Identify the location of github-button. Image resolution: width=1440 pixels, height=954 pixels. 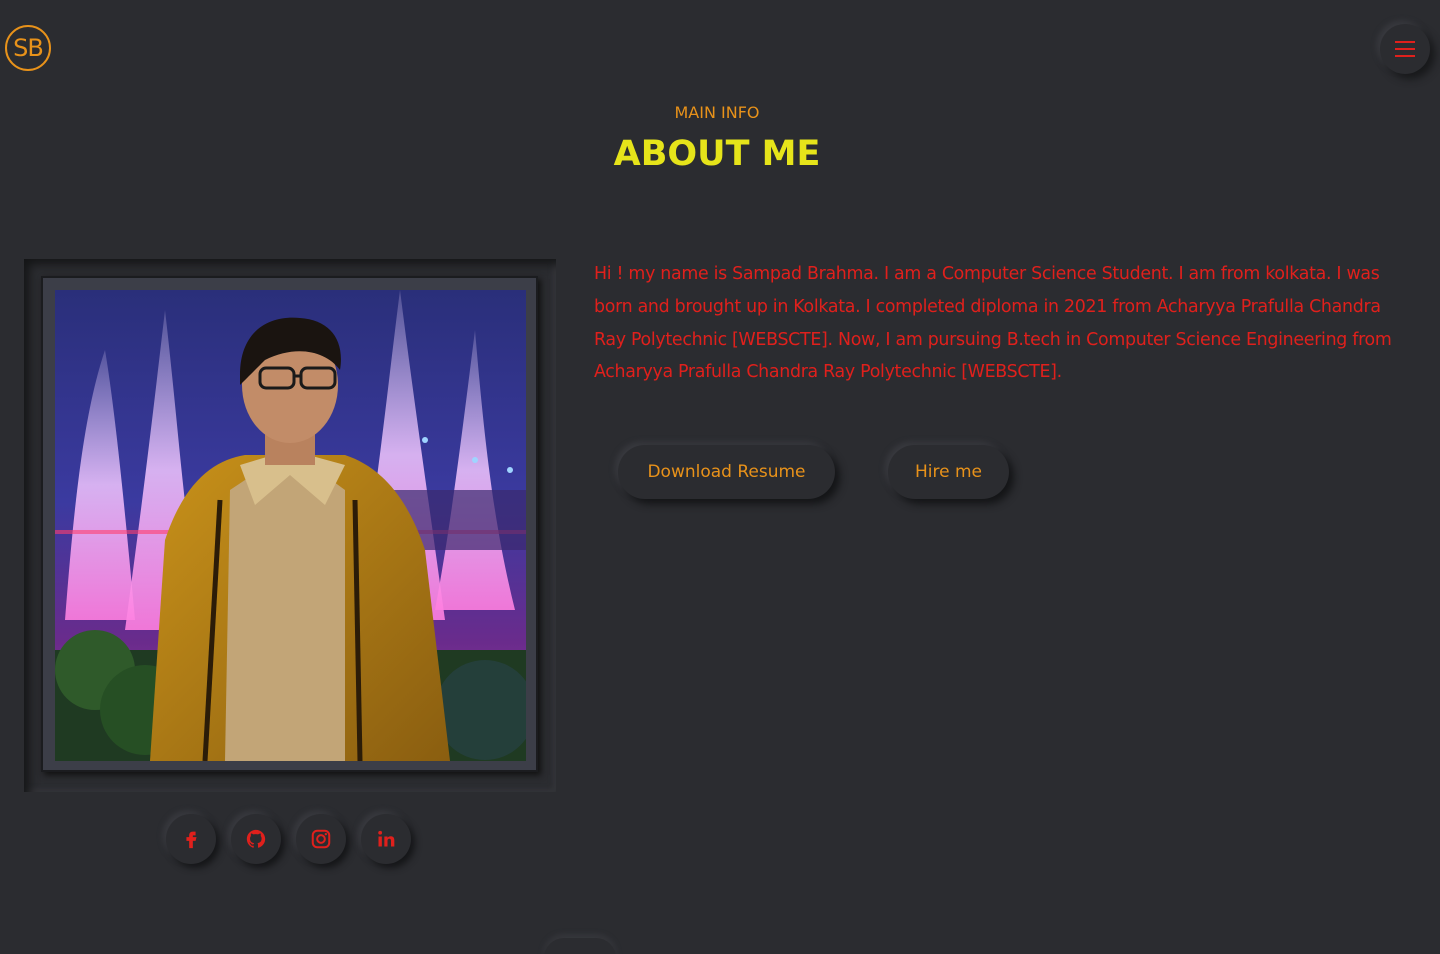
(256, 839).